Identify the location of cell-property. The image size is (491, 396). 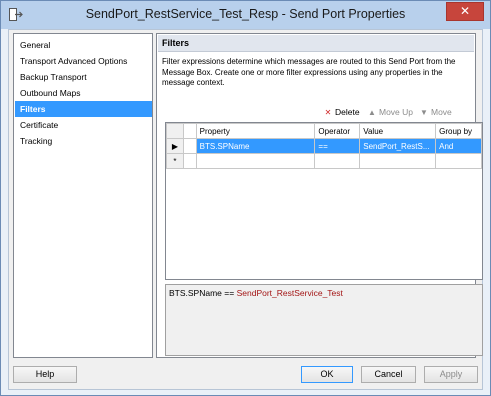
(255, 161).